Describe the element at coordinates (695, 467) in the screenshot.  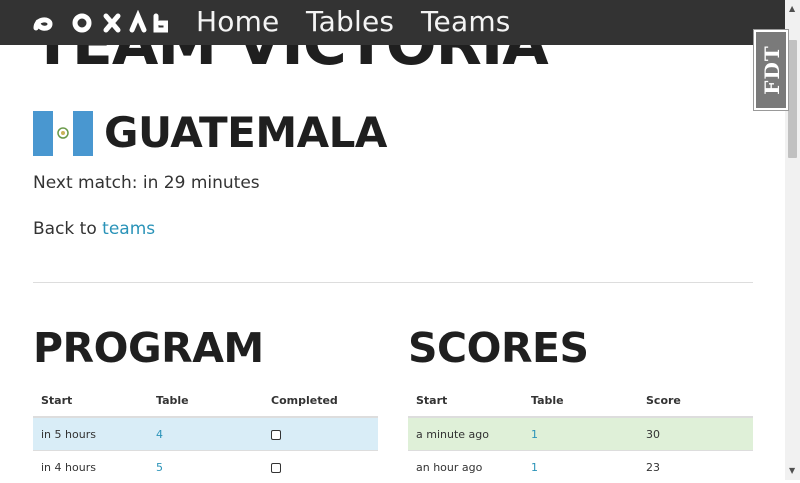
I see `score-value-cell: 23` at that location.